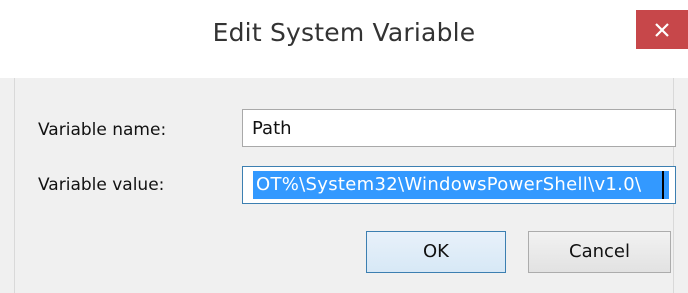 This screenshot has height=293, width=688. I want to click on dialog-title: Edit System Variable, so click(344, 32).